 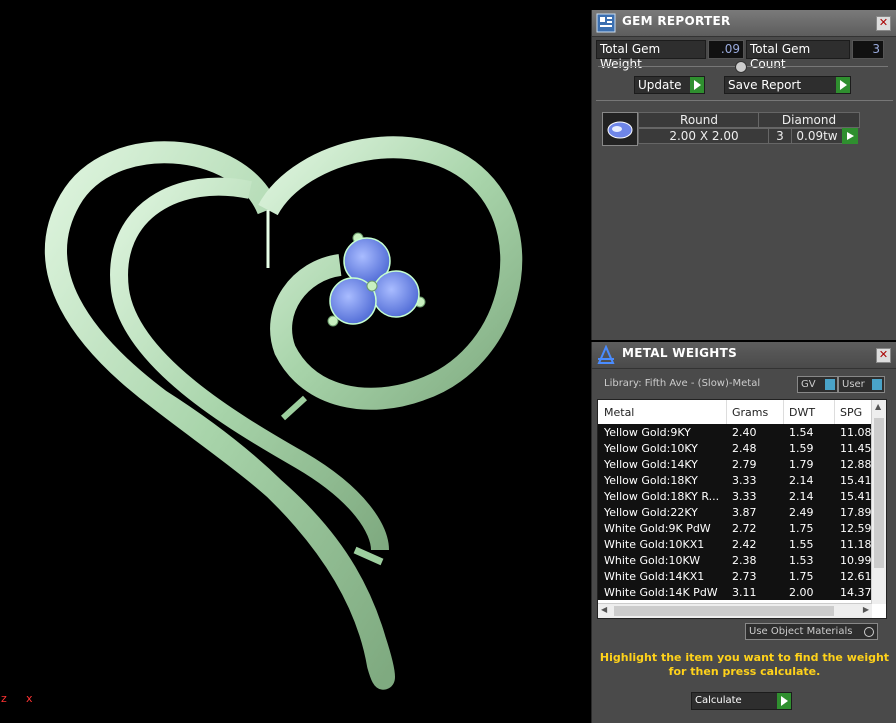 I want to click on table-row: Yellow Gold:22KY 3.87 2.49 17.89, so click(x=735, y=512).